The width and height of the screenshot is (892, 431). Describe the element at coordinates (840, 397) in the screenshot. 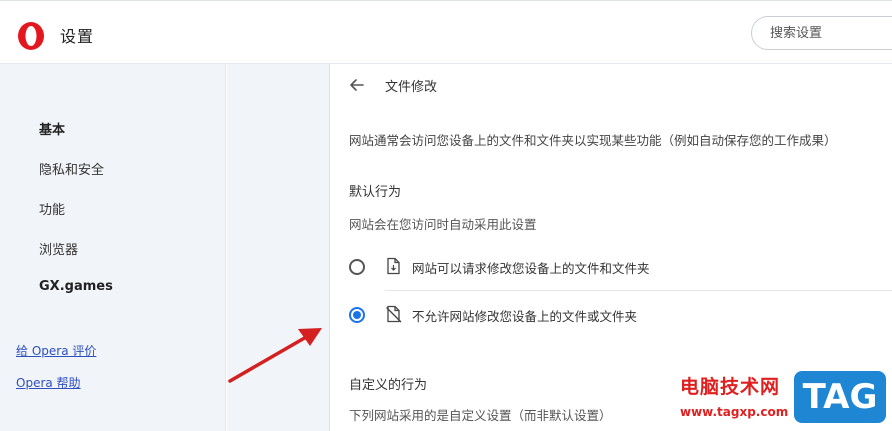

I see `watermark-tag-logo: TAG` at that location.